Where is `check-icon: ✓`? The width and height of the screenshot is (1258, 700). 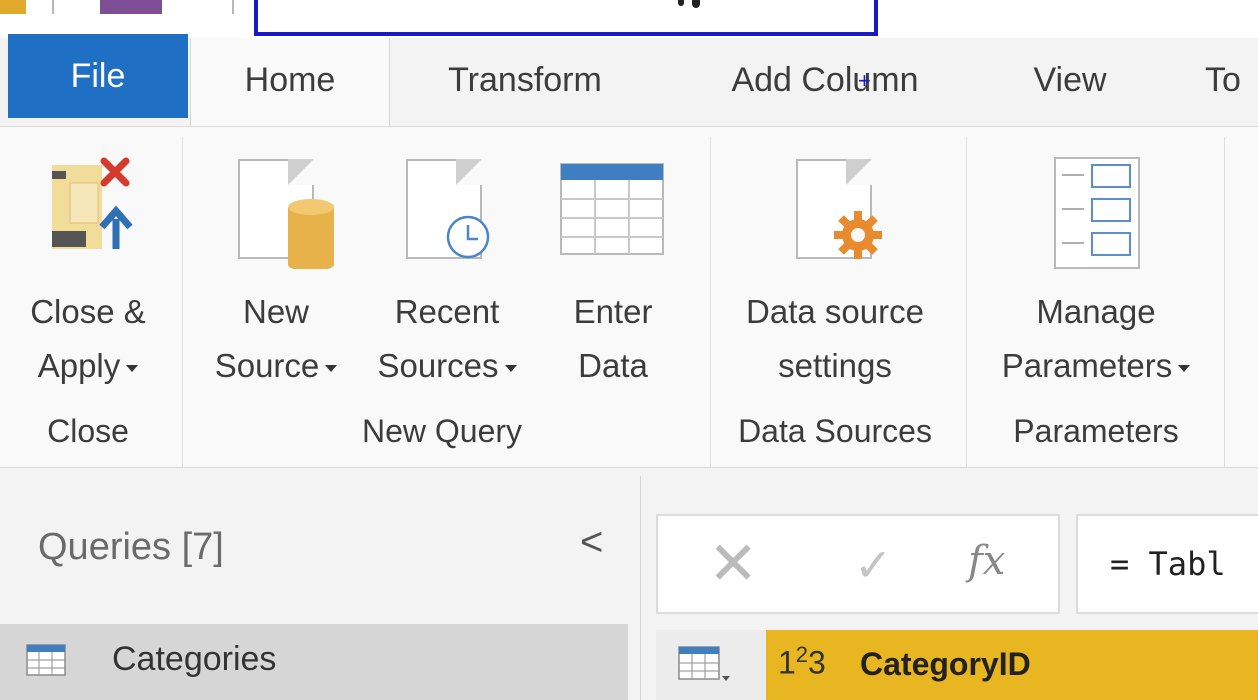
check-icon: ✓ is located at coordinates (873, 565).